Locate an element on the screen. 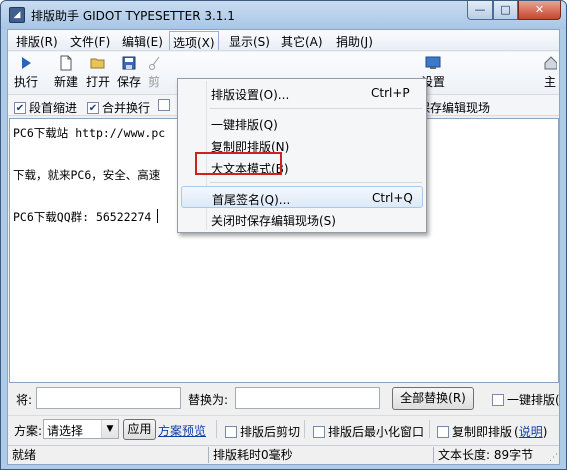  scheme-label: 方案: is located at coordinates (28, 431).